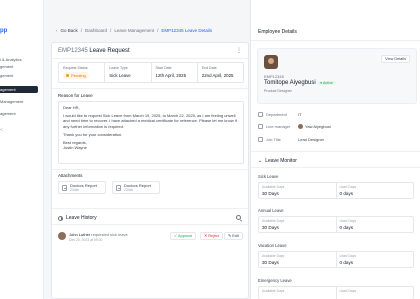 The width and height of the screenshot is (420, 299). I want to click on edit-label: Edit, so click(235, 236).